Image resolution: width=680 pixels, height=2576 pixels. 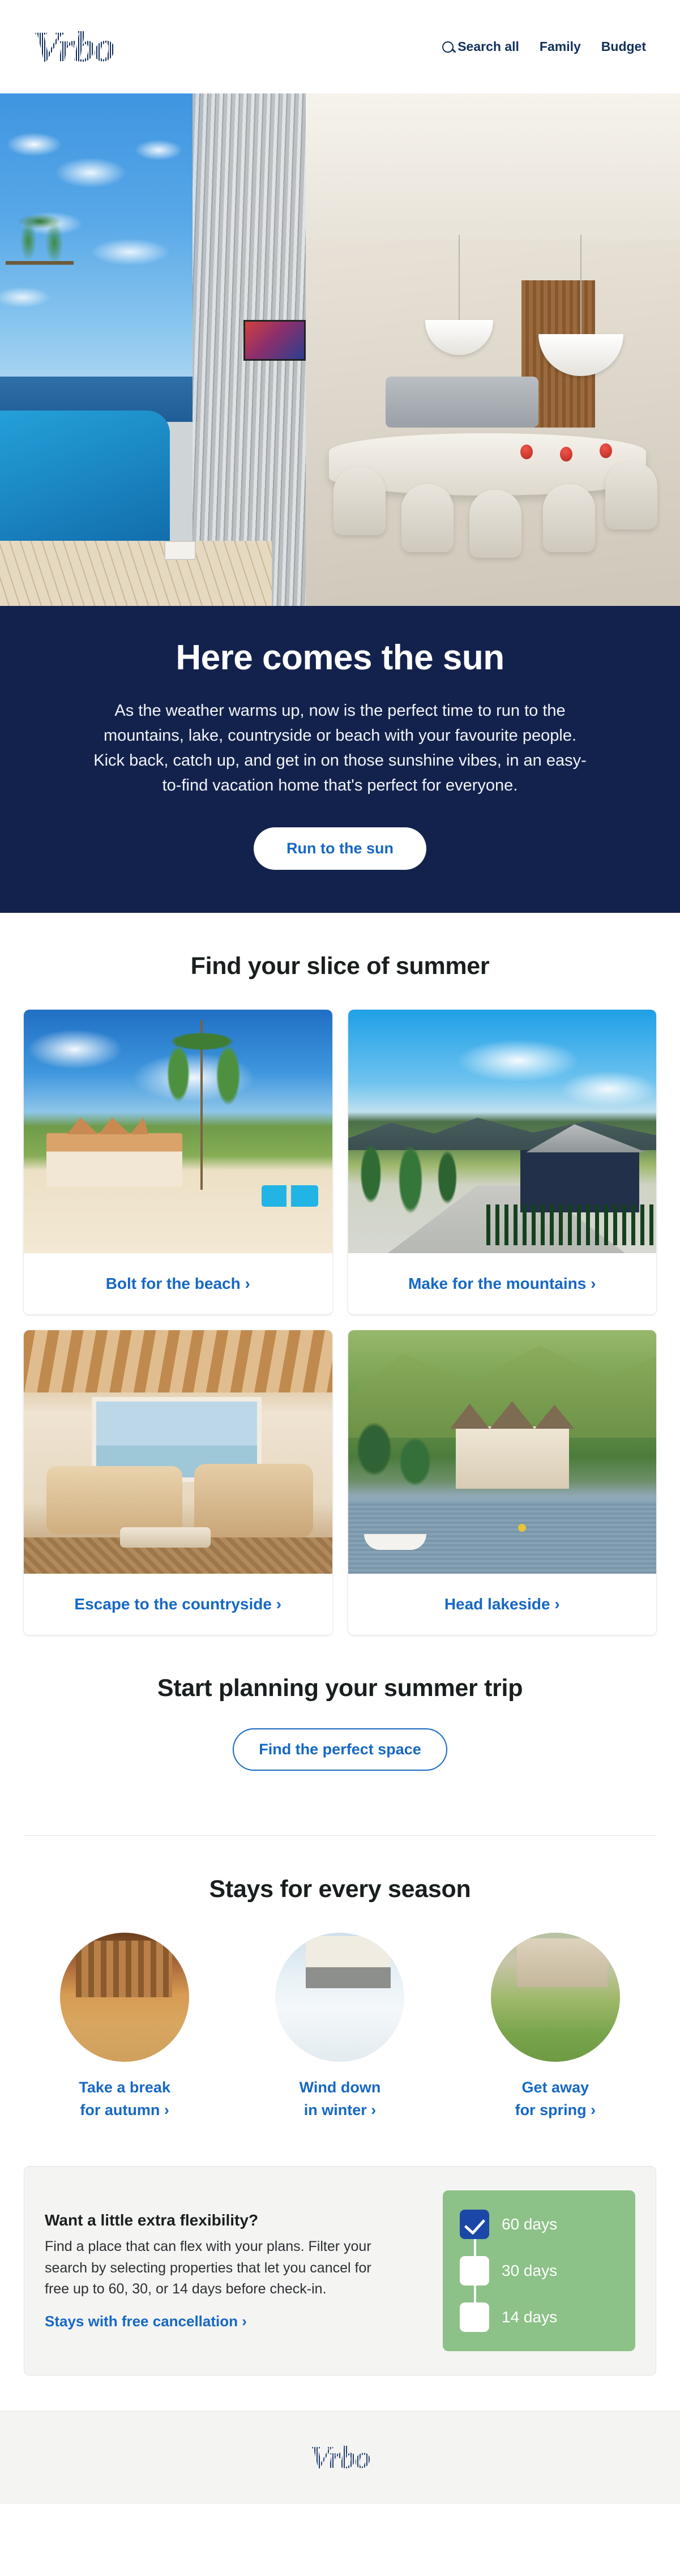 What do you see at coordinates (340, 46) in the screenshot?
I see `site-header: Vrbo Search all Family Budget` at bounding box center [340, 46].